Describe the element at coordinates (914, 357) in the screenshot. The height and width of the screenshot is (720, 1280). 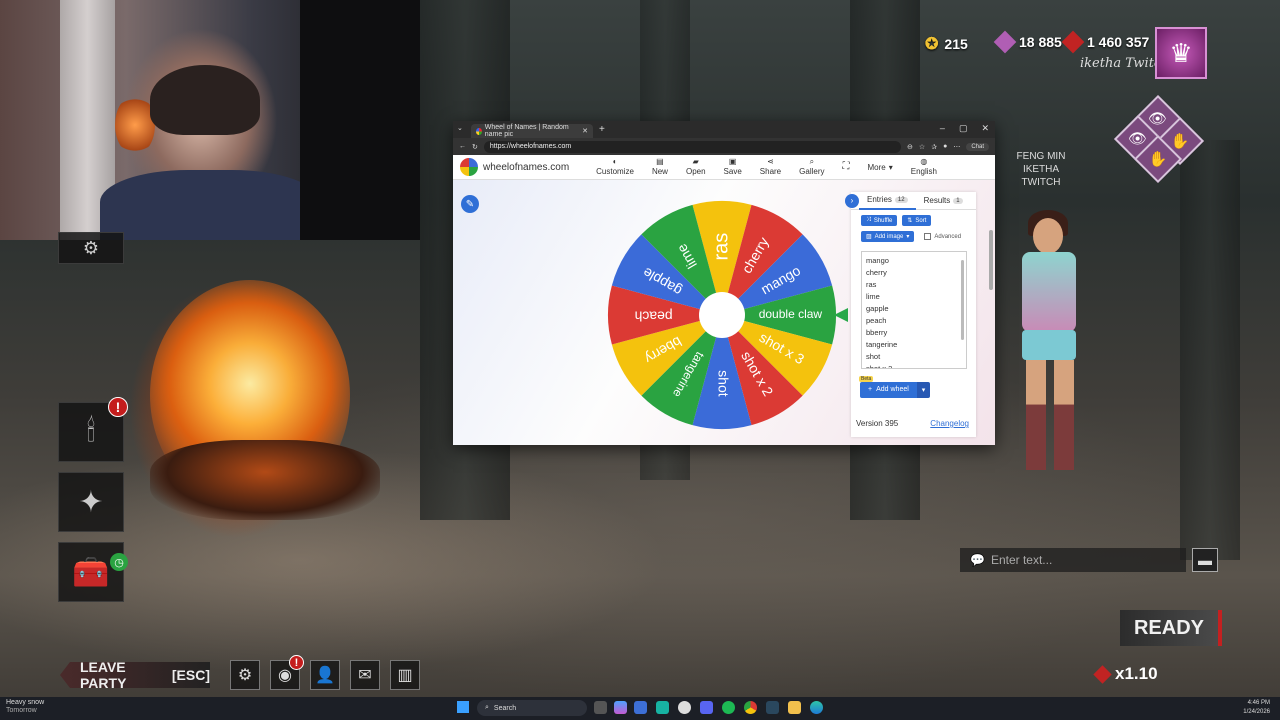
I see `entry-item: shot` at that location.